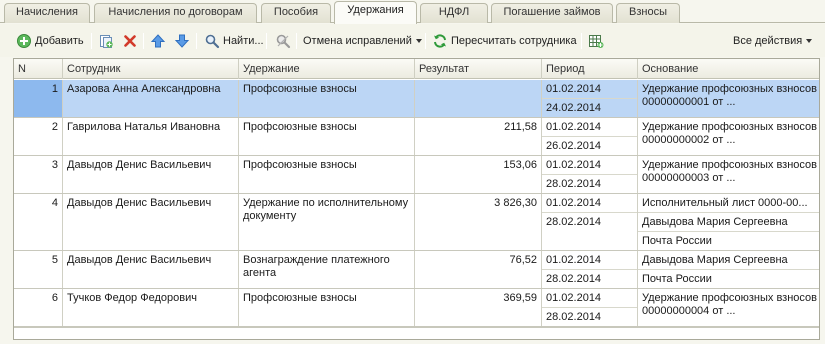 The width and height of the screenshot is (825, 344). What do you see at coordinates (327, 69) in the screenshot?
I see `column-header-deduction: Удержание` at bounding box center [327, 69].